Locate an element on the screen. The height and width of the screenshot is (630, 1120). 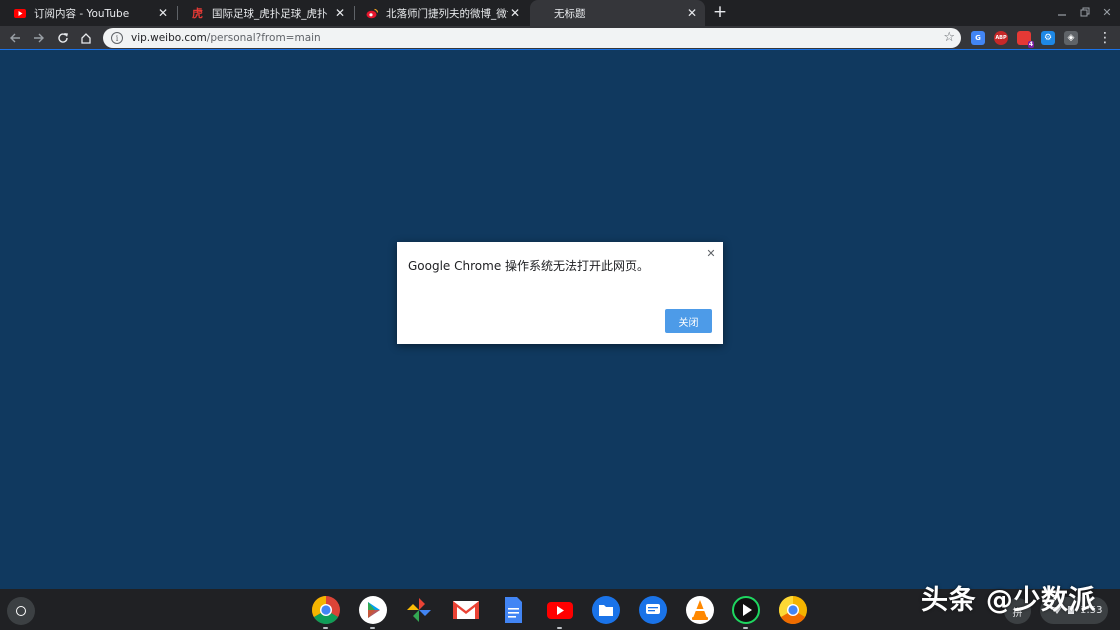
reload-icon is located at coordinates (63, 38).